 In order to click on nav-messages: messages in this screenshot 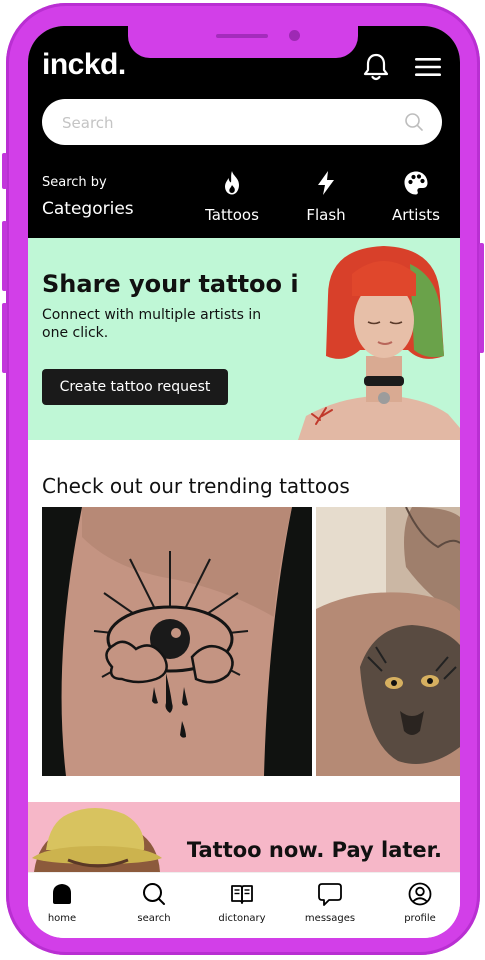, I will do `click(330, 902)`.